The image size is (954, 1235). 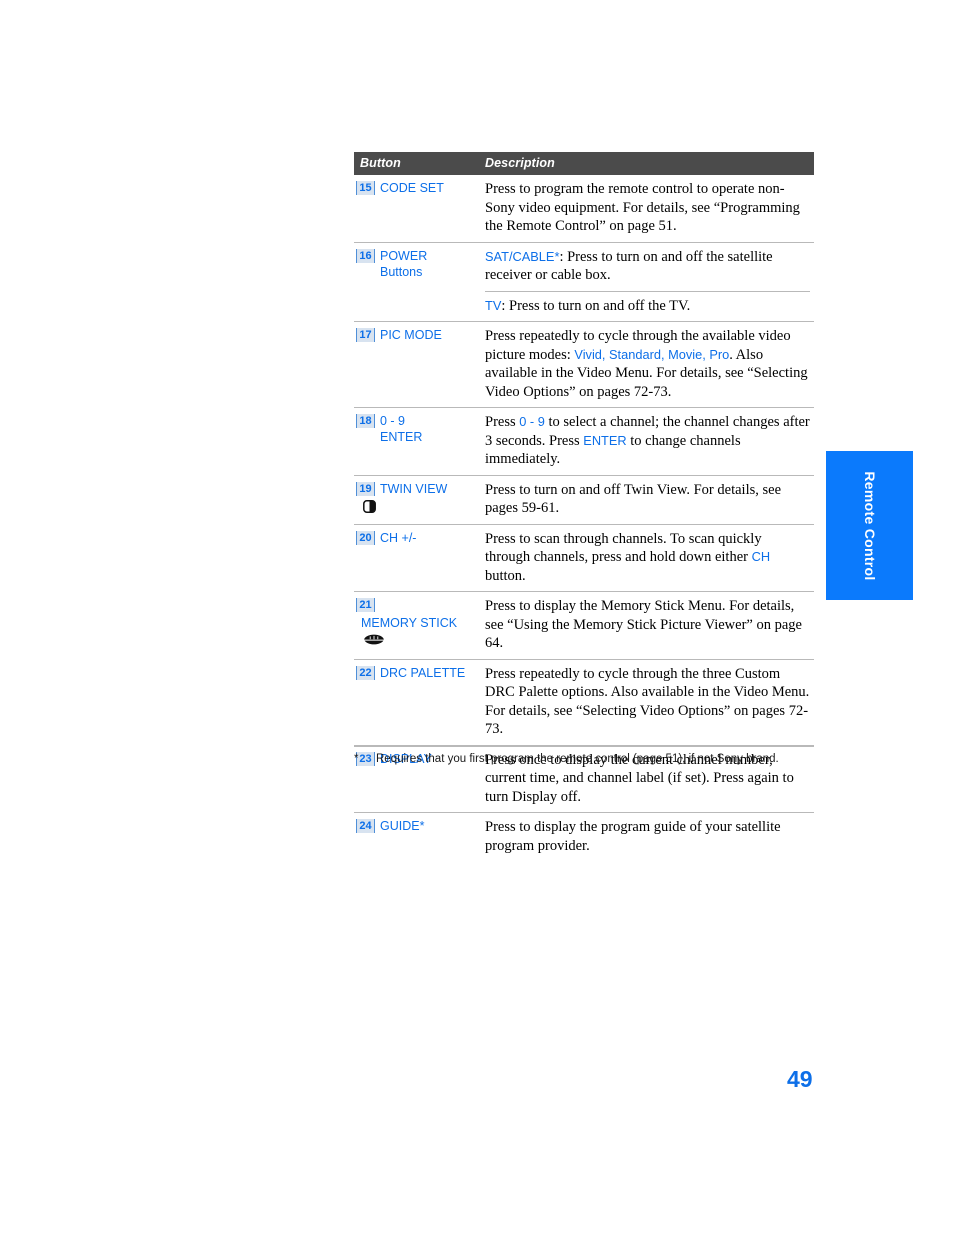 I want to click on button-cell: 16 POWER Buttons, so click(x=416, y=281).